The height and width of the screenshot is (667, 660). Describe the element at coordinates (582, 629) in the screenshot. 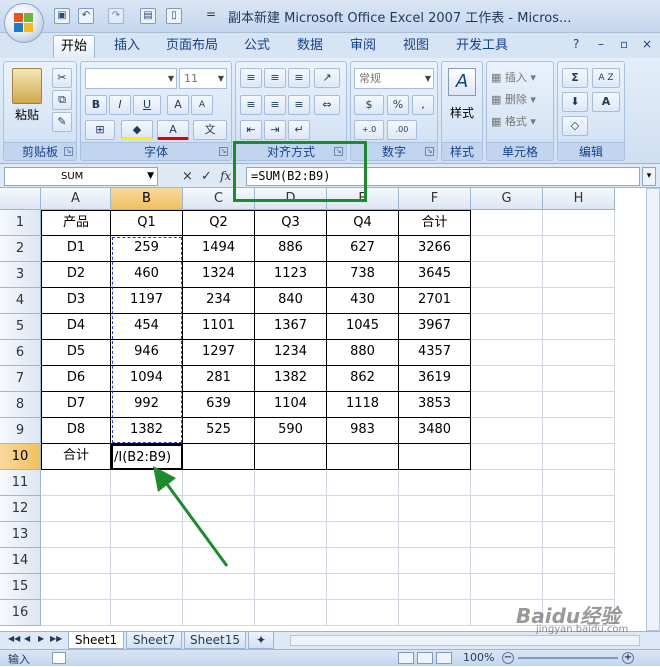

I see `watermark-url: jingyan.baidu.com` at that location.